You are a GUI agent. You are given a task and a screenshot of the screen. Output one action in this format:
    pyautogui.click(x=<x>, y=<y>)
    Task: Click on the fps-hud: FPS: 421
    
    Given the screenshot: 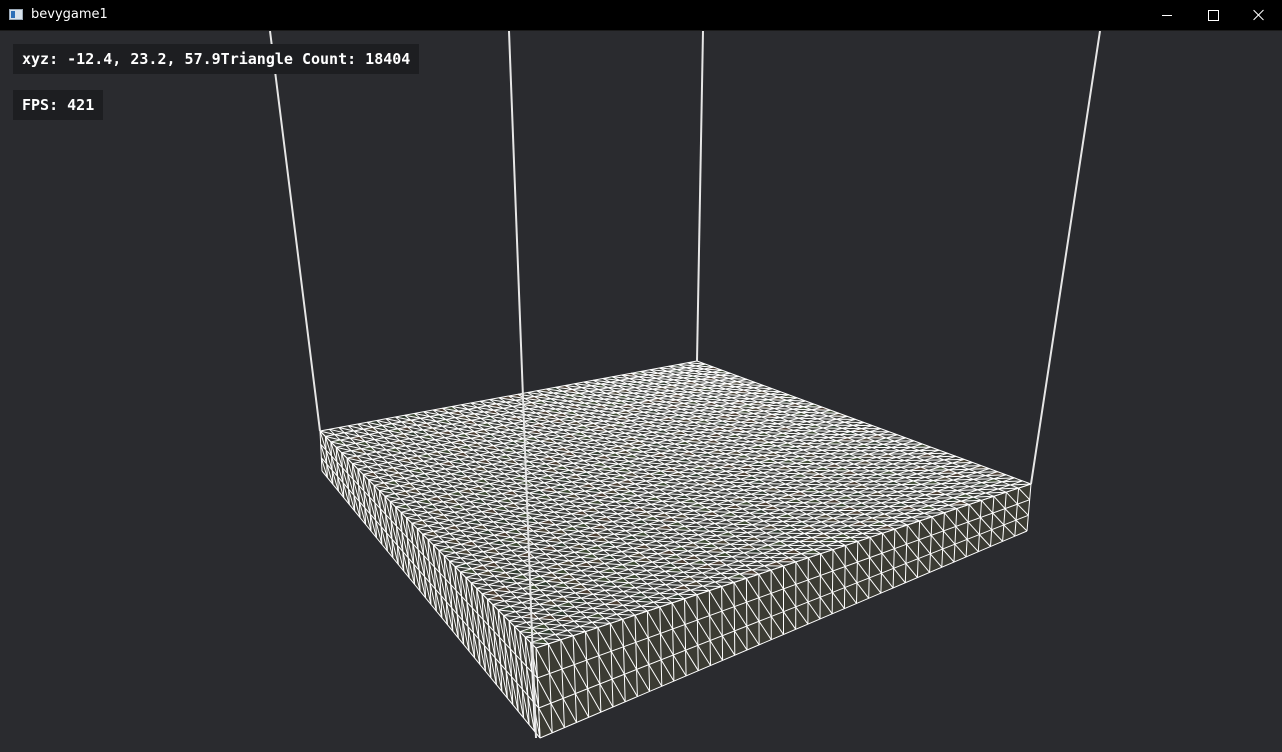 What is the action you would take?
    pyautogui.click(x=58, y=105)
    